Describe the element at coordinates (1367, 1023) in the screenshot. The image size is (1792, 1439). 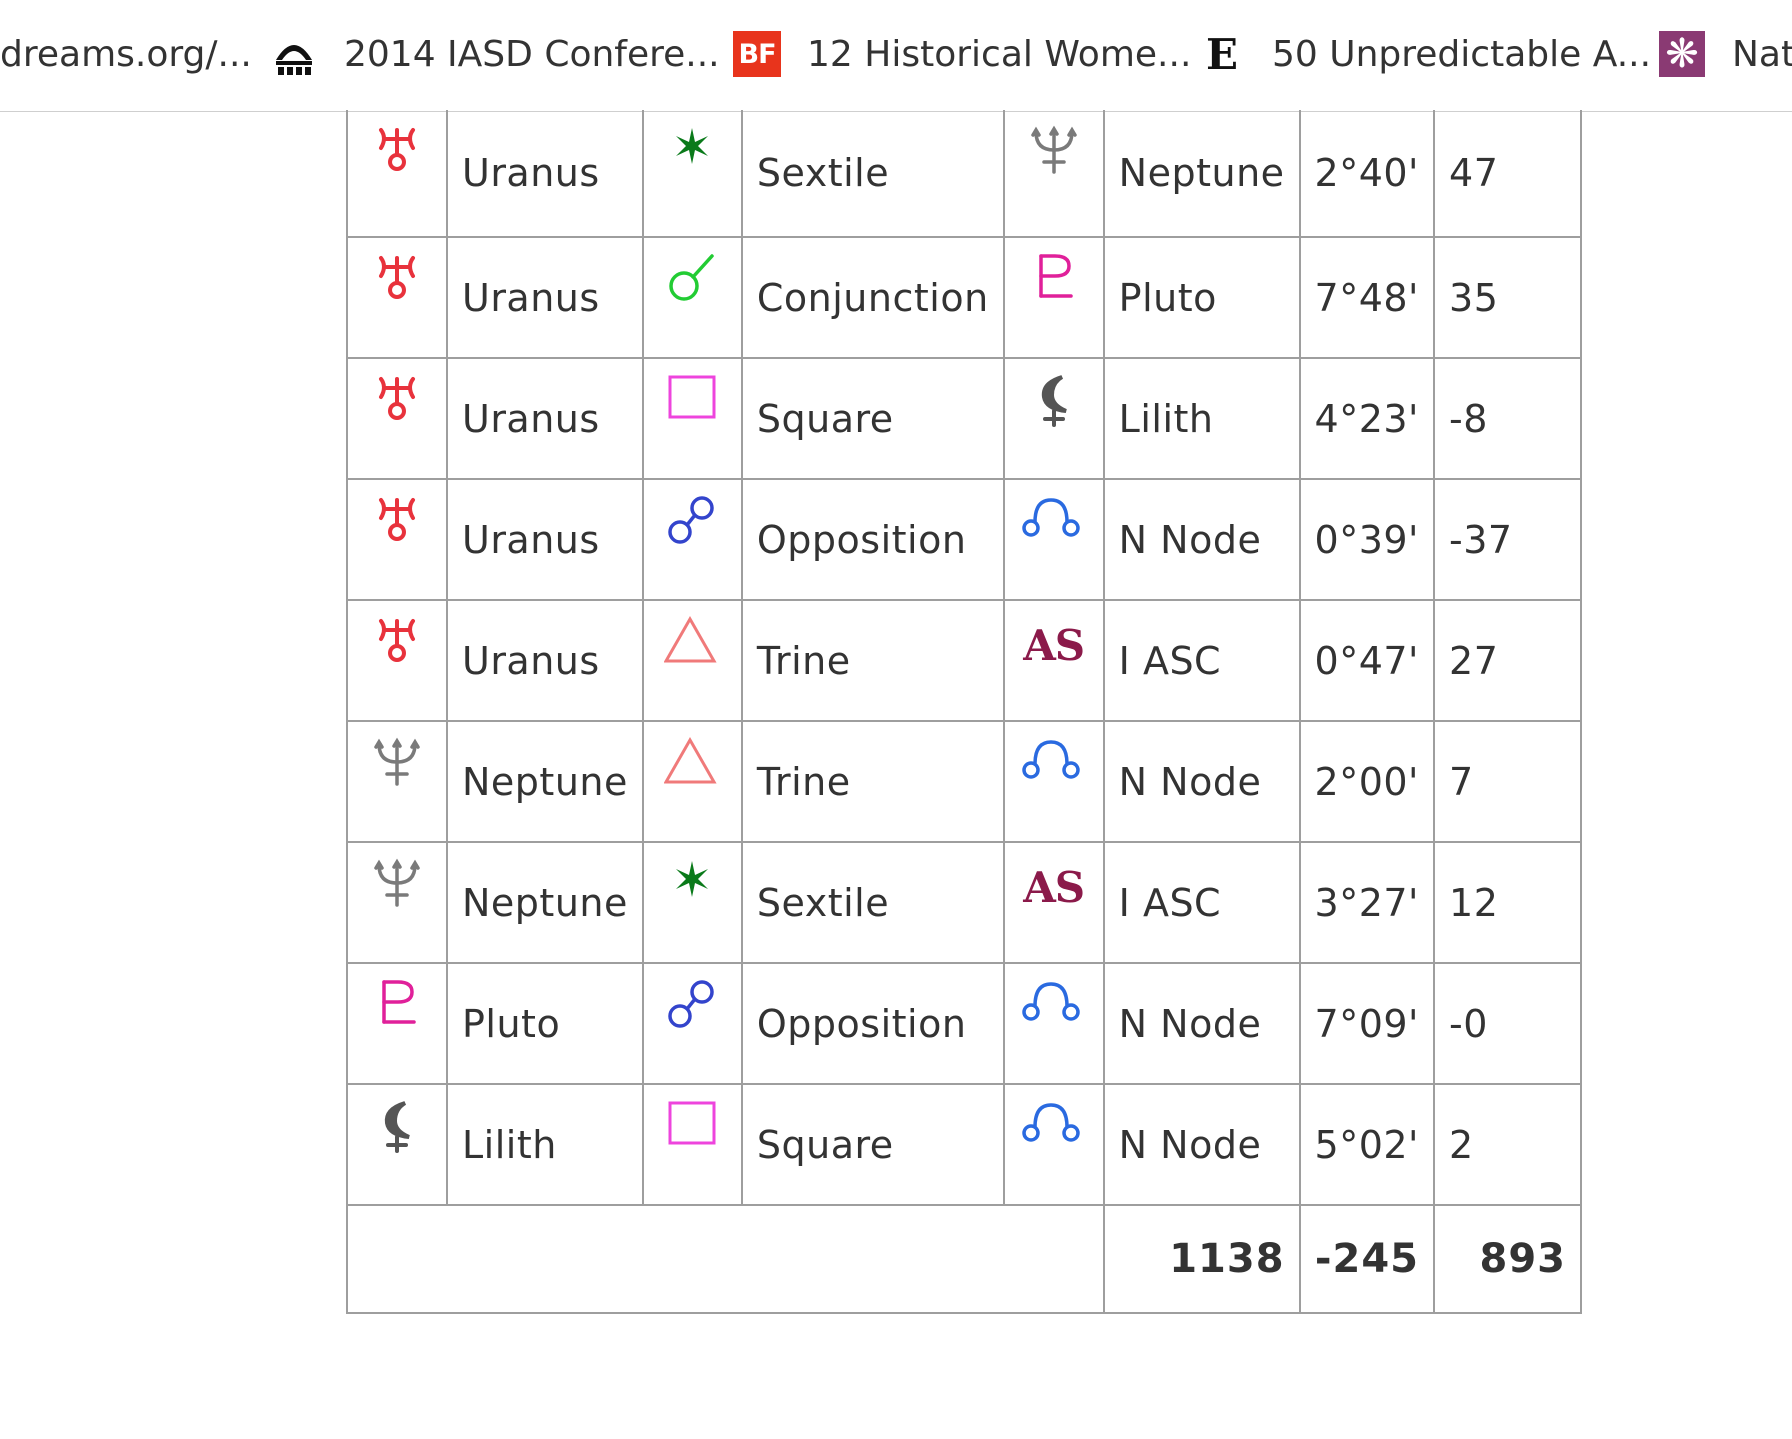
I see `orb-value: 7°09'` at that location.